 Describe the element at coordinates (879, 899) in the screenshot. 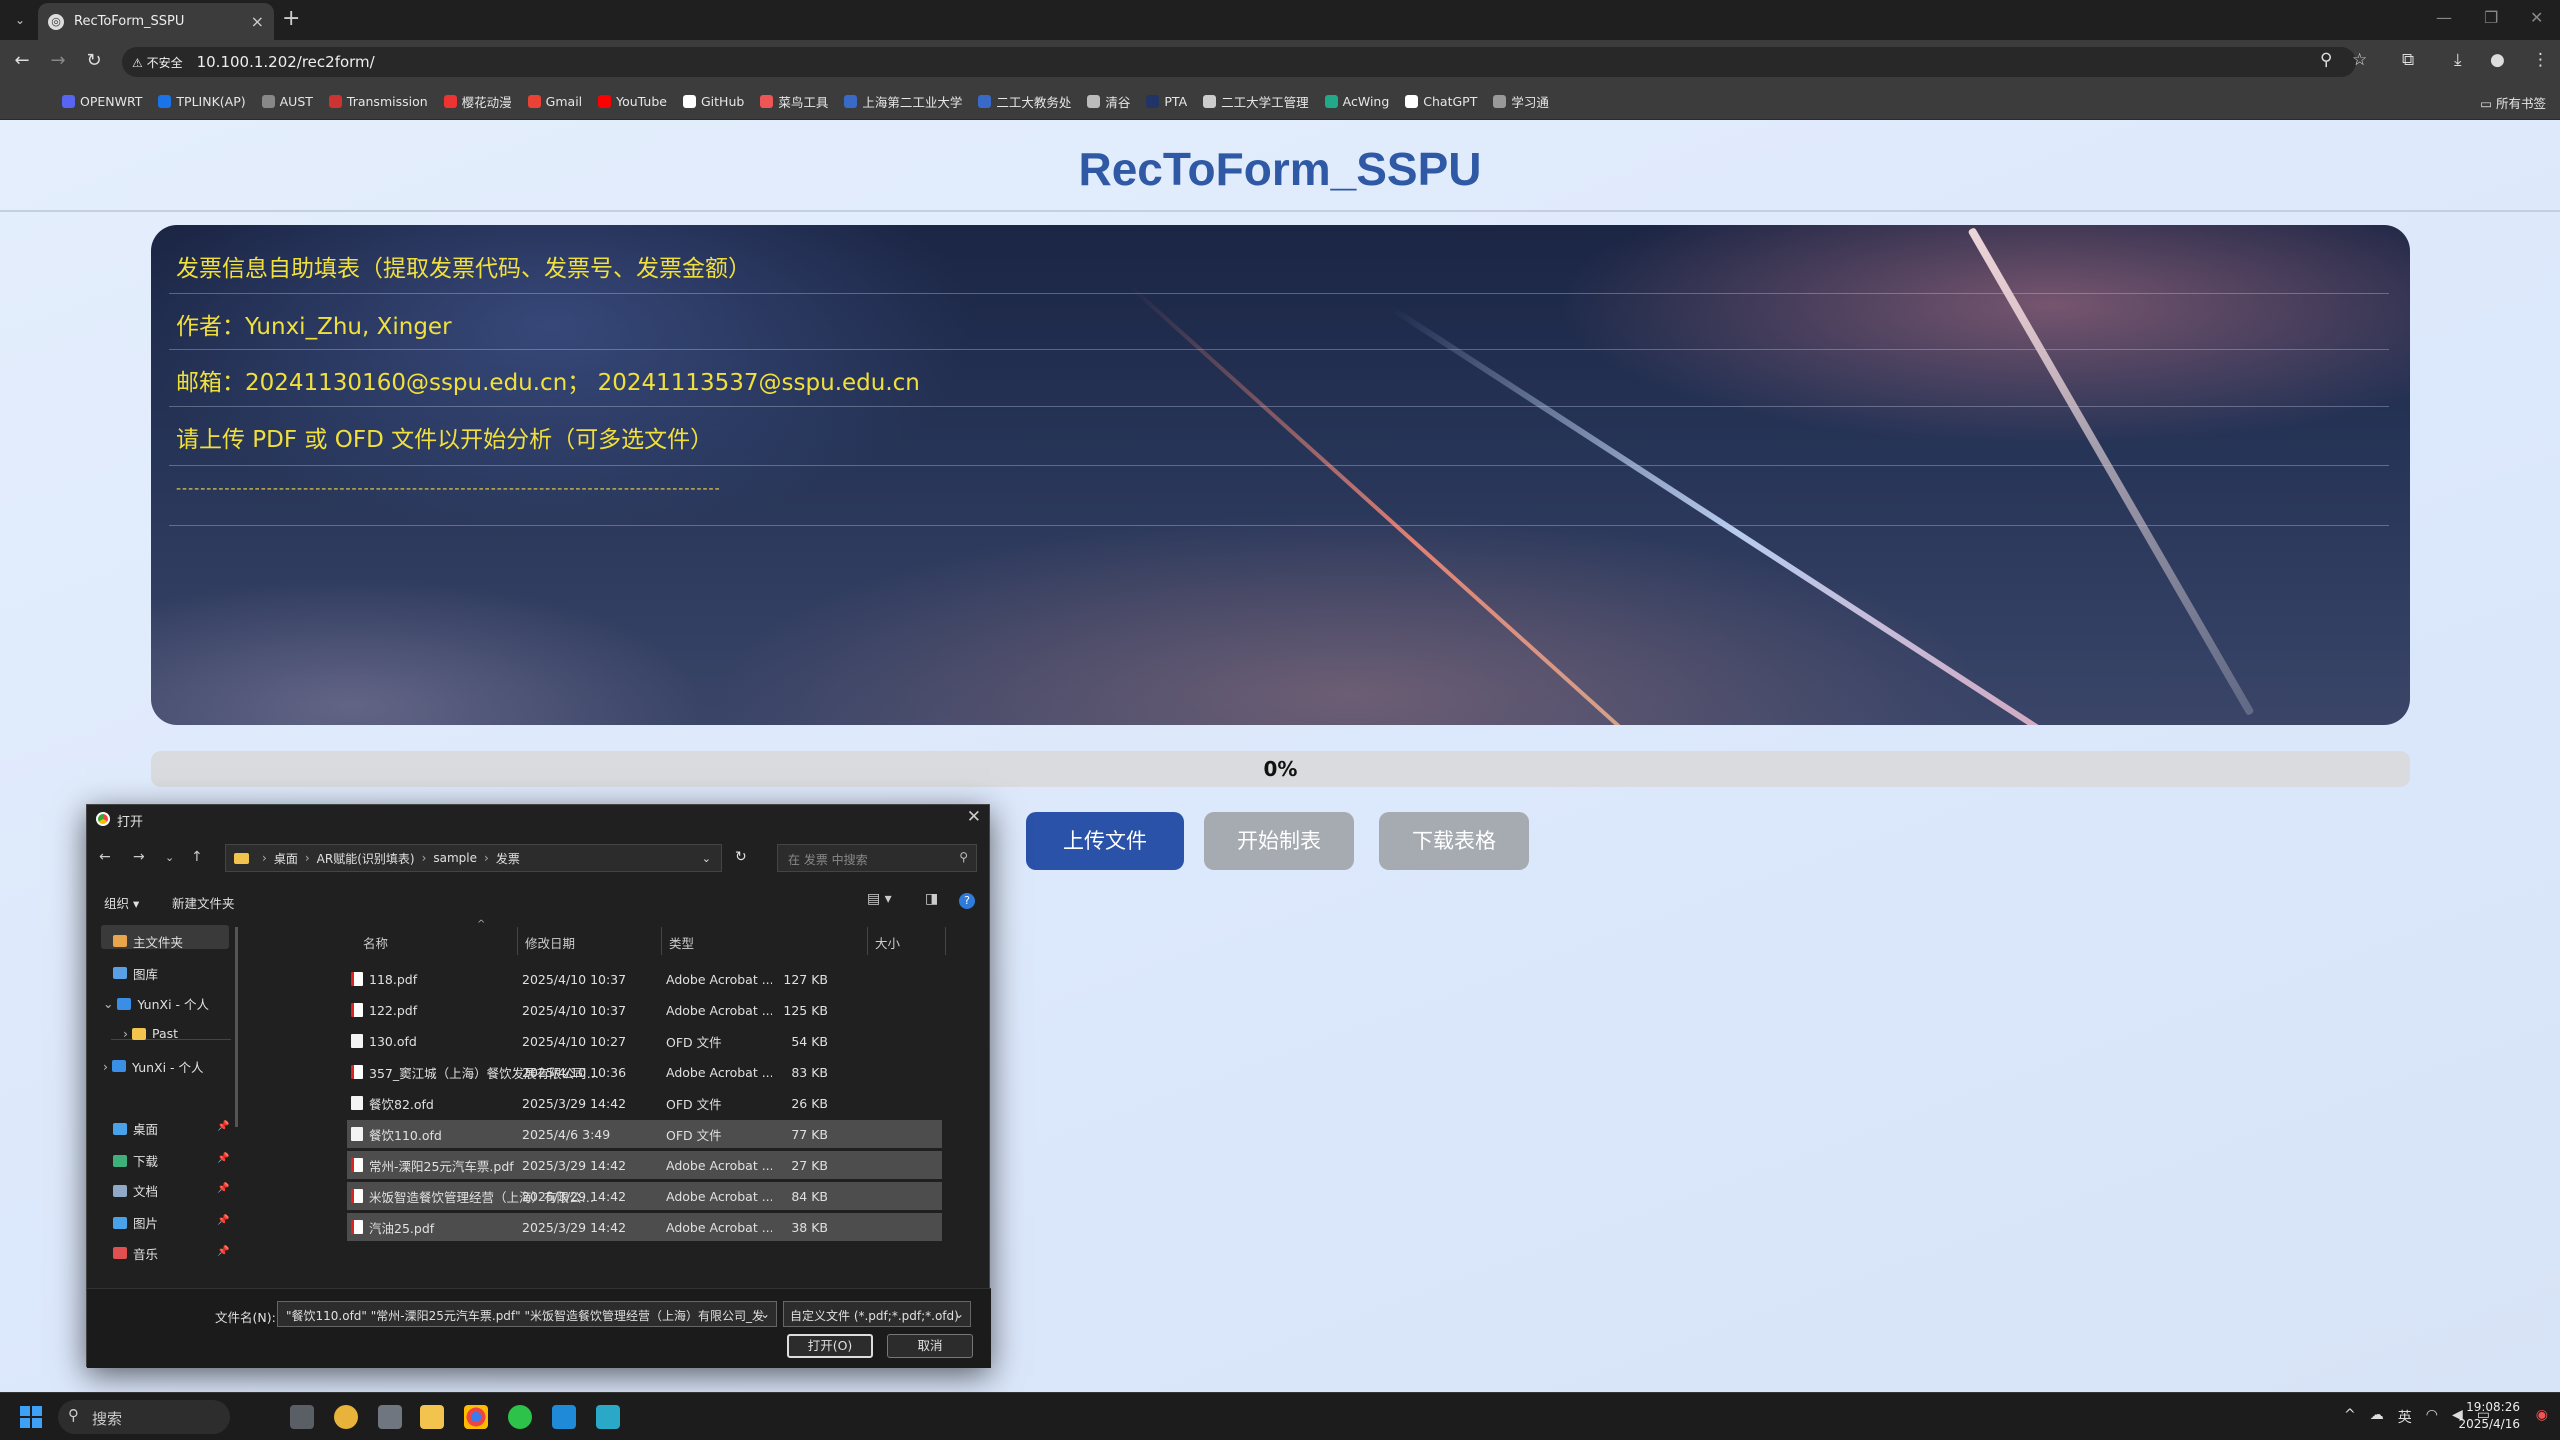

I see `view-options-icon: ▤ ▾` at that location.